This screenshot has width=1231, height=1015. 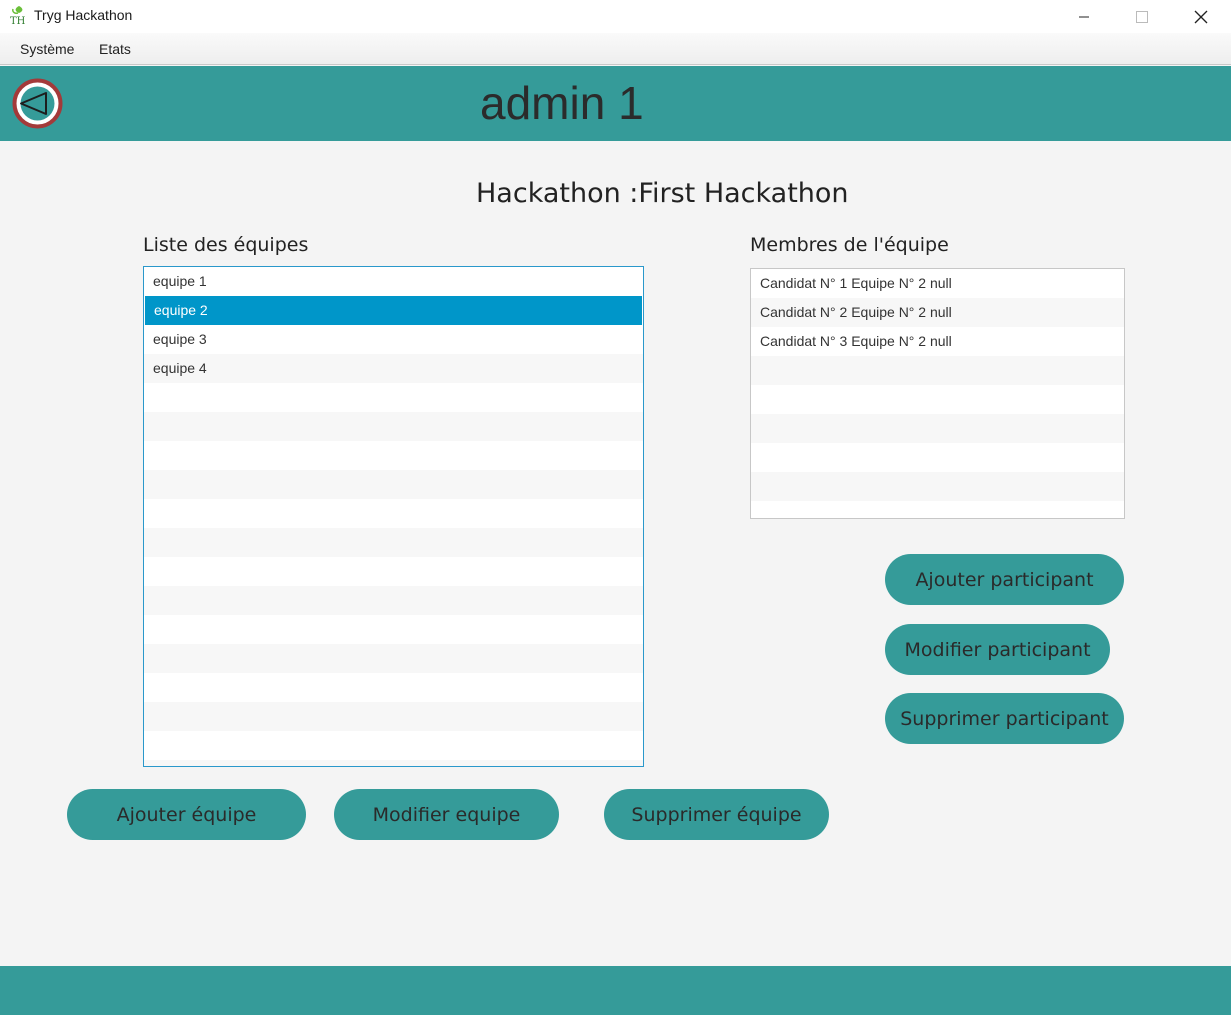 I want to click on edit-team-button: Modifier equipe, so click(x=446, y=814).